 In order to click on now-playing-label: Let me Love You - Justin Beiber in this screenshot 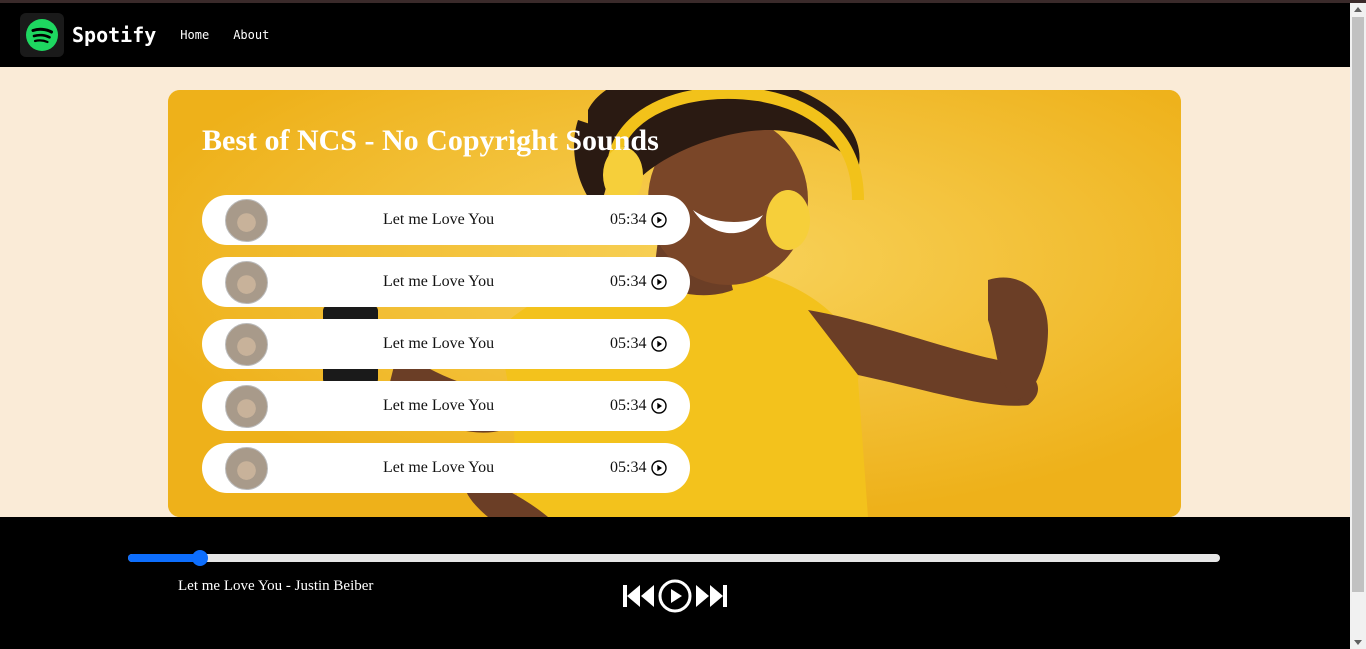, I will do `click(276, 586)`.